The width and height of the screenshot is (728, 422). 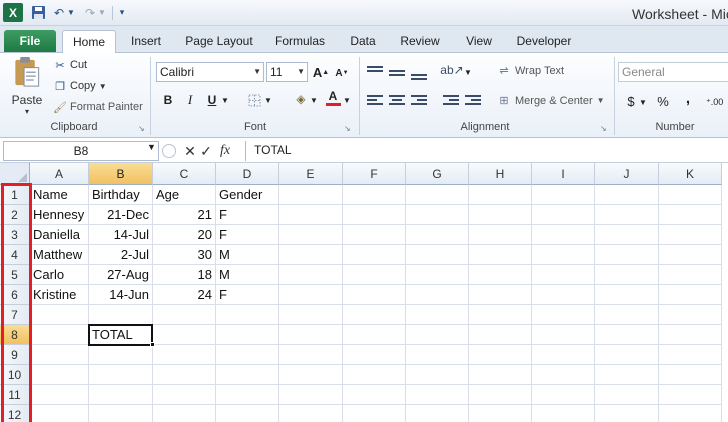 I want to click on cell-c3: 20, so click(x=184, y=235).